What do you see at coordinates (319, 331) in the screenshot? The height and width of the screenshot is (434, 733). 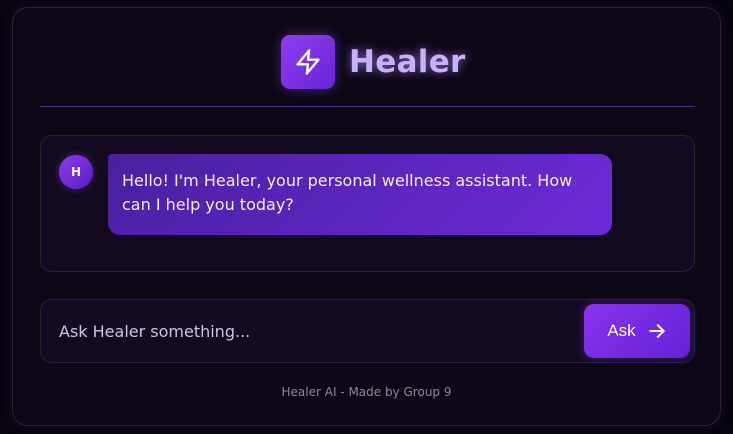 I see `message-input` at bounding box center [319, 331].